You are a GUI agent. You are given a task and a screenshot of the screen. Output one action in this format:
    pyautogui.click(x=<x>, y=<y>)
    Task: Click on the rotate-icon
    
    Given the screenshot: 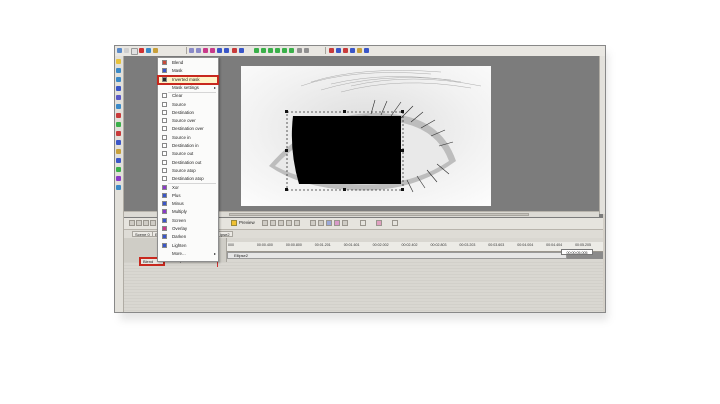 What is the action you would take?
    pyautogui.click(x=352, y=50)
    